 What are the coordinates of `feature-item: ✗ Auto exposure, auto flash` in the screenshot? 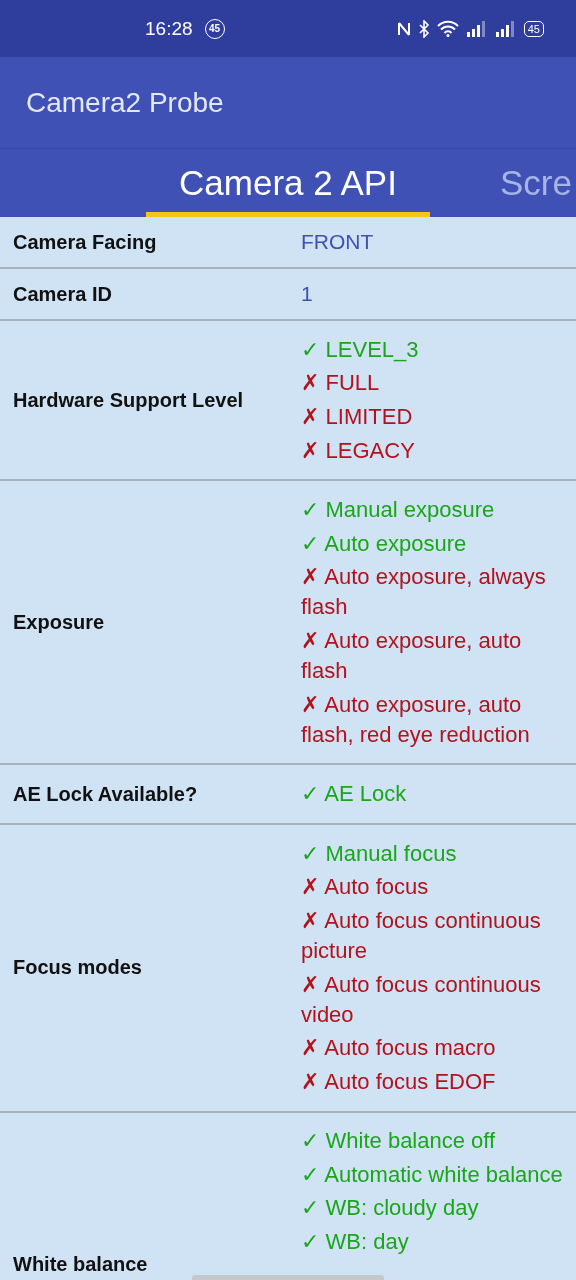 It's located at (412, 655).